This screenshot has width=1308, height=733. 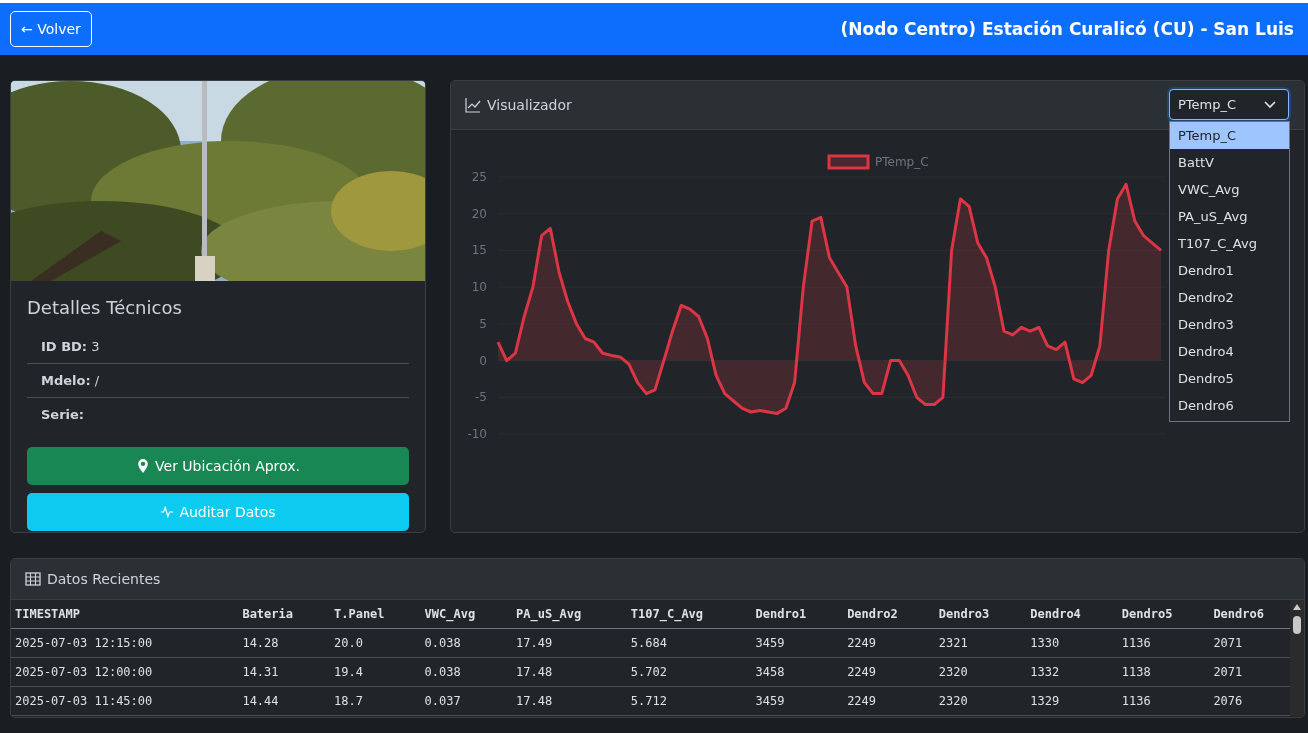 What do you see at coordinates (1229, 378) in the screenshot?
I see `dropdown-option: Dendro5` at bounding box center [1229, 378].